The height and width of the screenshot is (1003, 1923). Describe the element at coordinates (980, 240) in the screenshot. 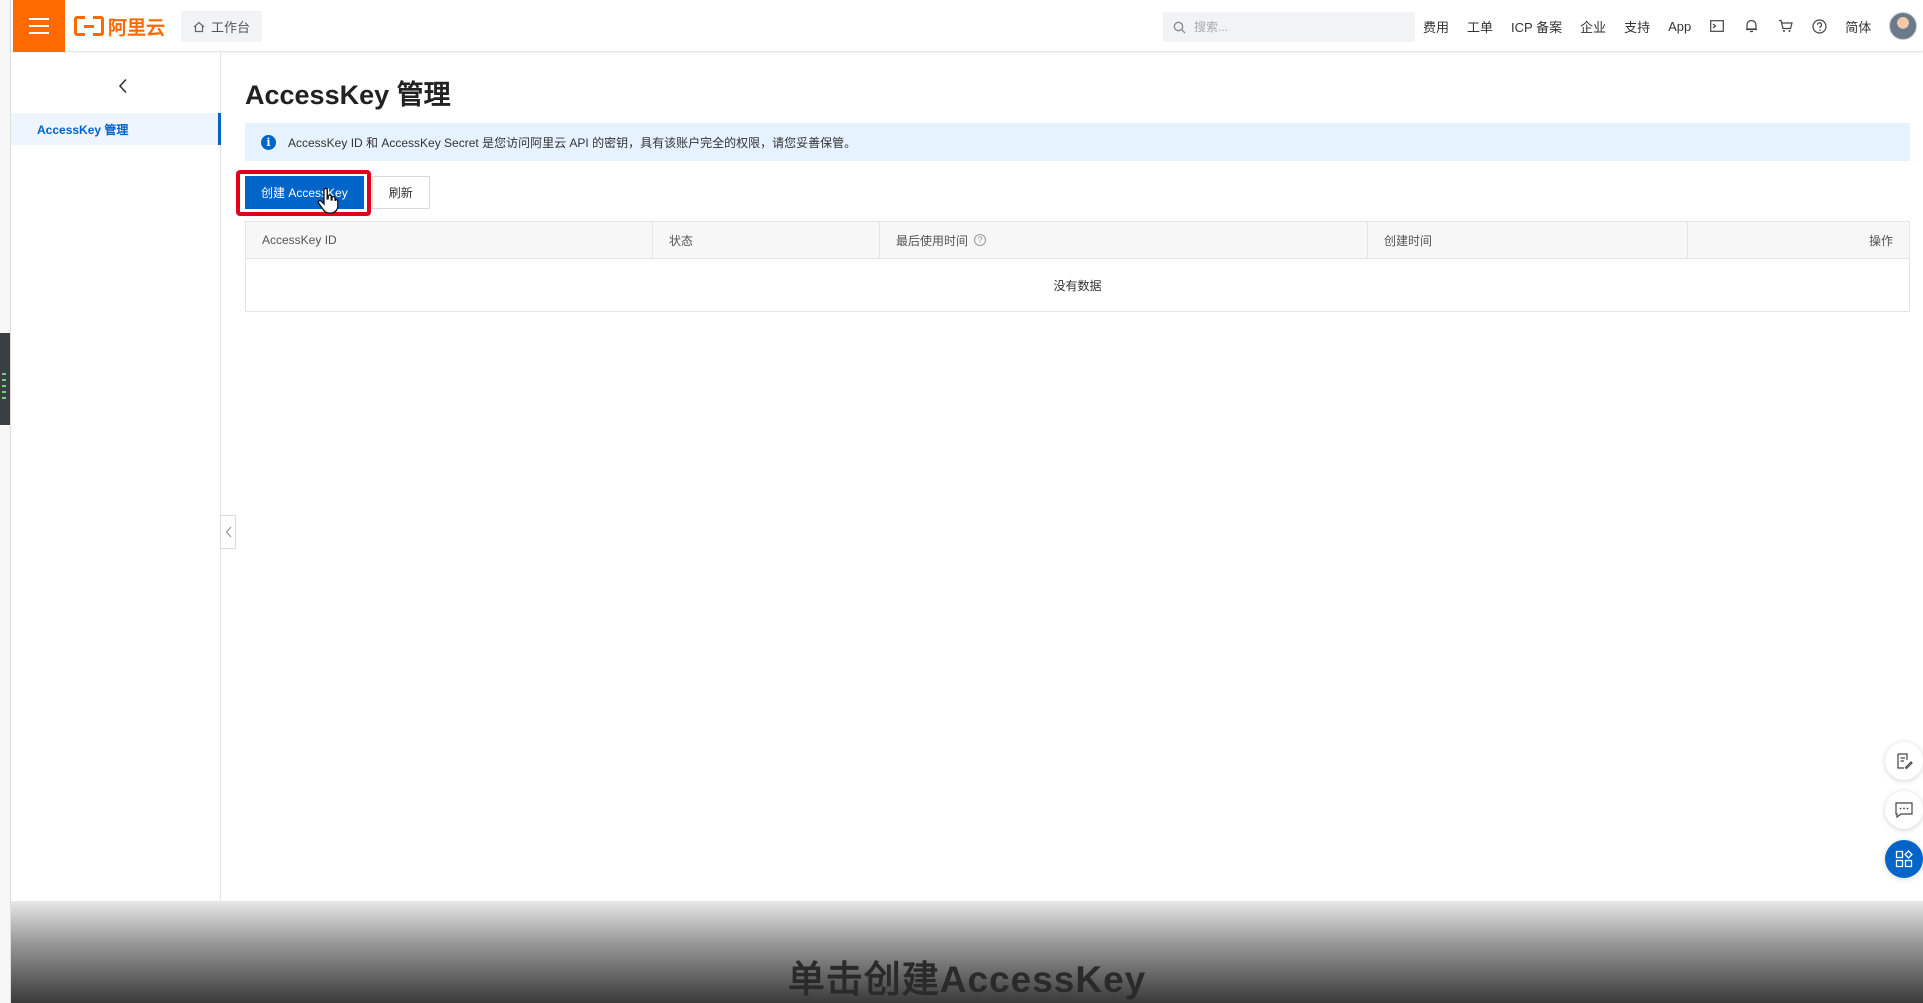

I see `question-icon: ?` at that location.